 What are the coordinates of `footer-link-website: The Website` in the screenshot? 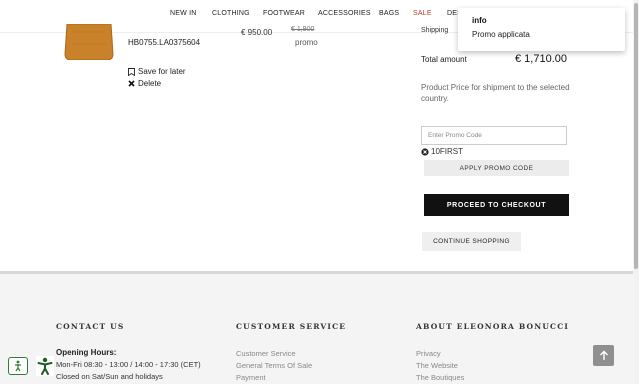 It's located at (437, 365).